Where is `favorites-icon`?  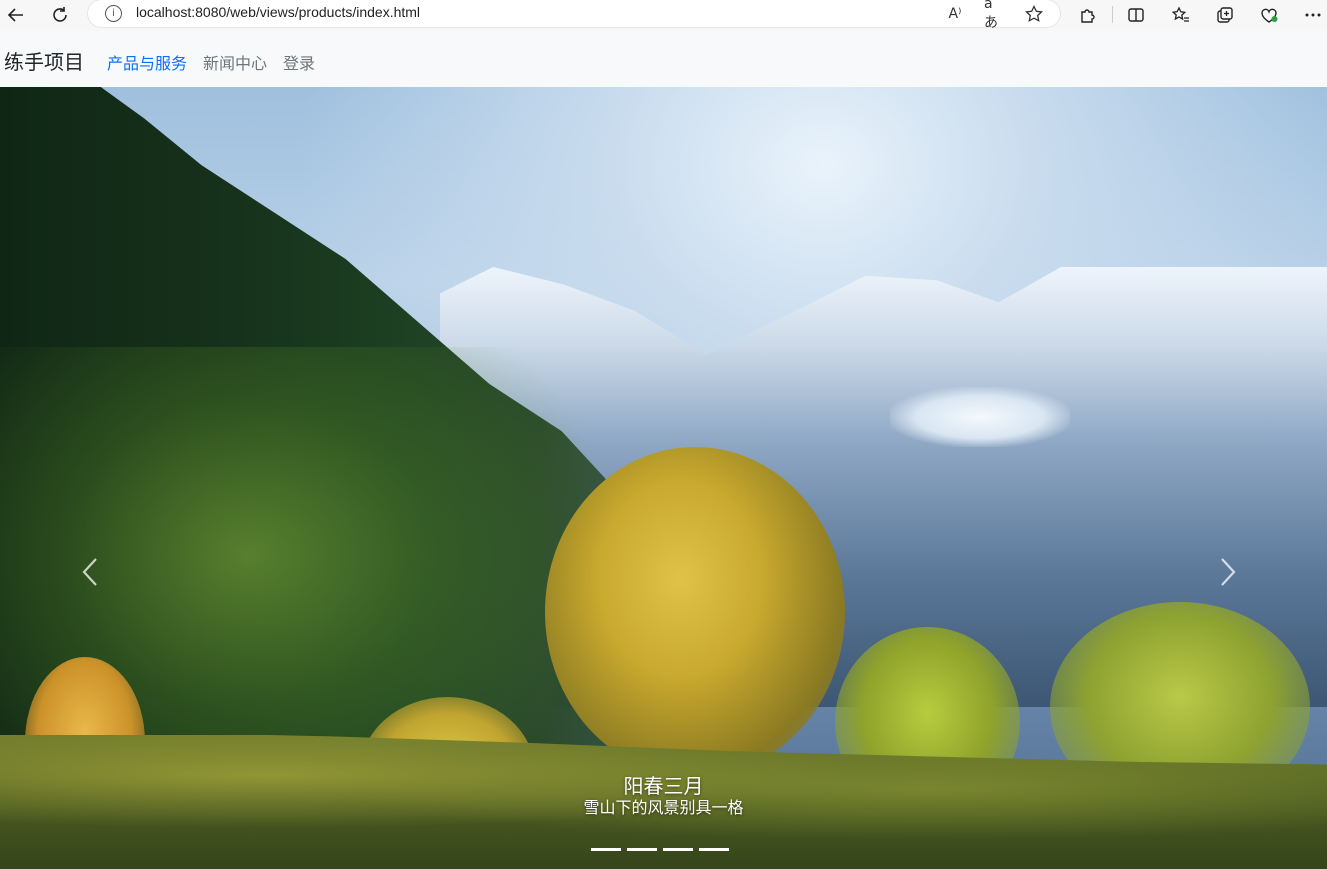
favorites-icon is located at coordinates (1181, 15).